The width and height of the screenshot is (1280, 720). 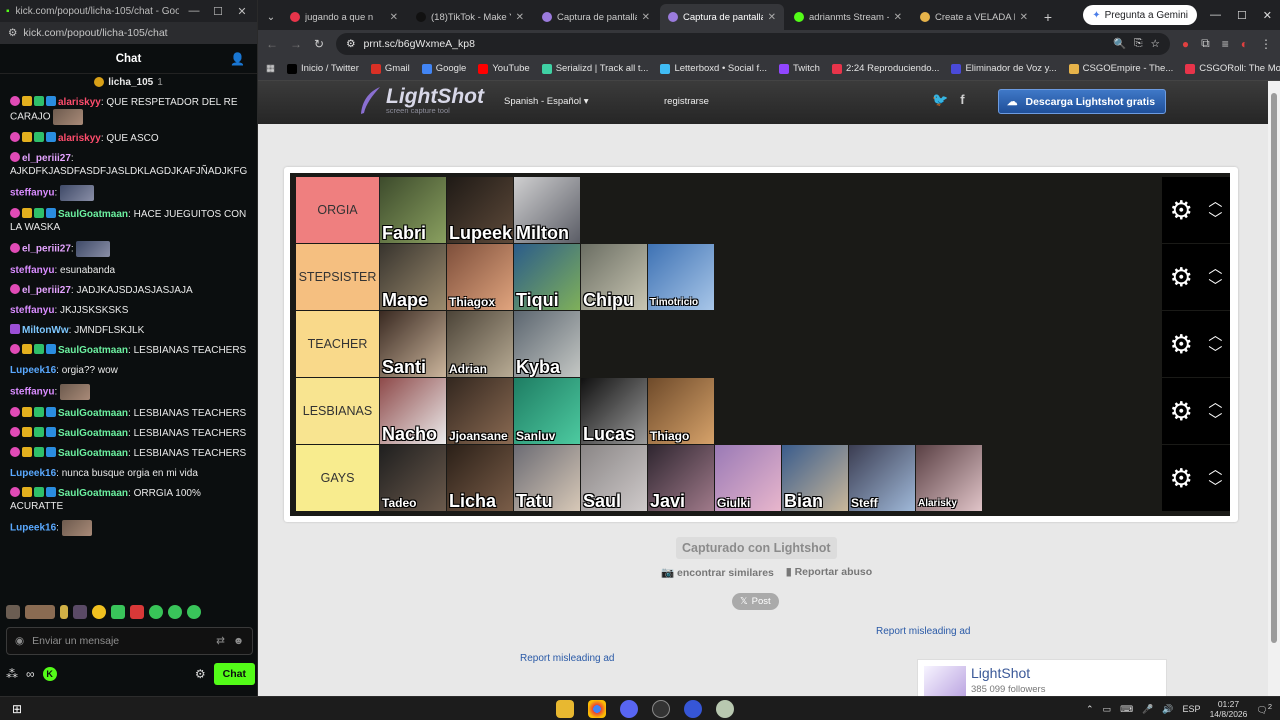 I want to click on notification-icon: 🗨2, so click(x=1264, y=709).